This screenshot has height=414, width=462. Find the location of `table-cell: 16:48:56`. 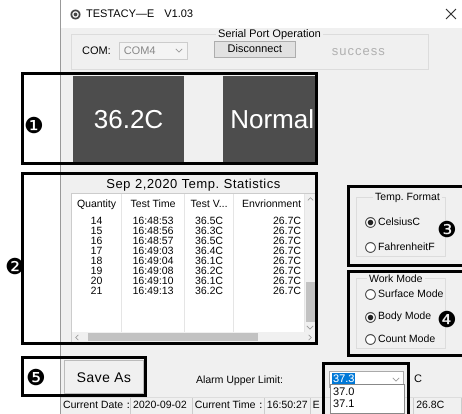

table-cell: 16:48:56 is located at coordinates (153, 231).